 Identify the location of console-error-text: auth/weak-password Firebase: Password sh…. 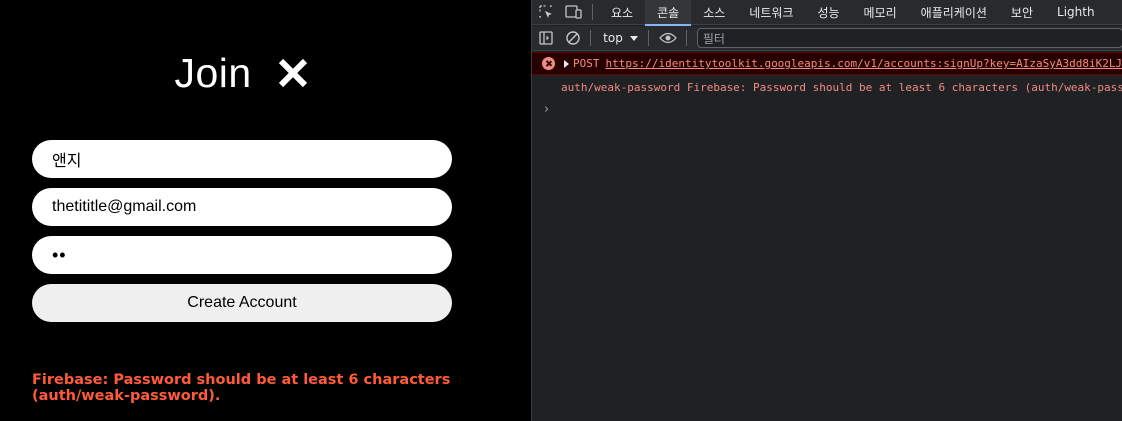
(841, 87).